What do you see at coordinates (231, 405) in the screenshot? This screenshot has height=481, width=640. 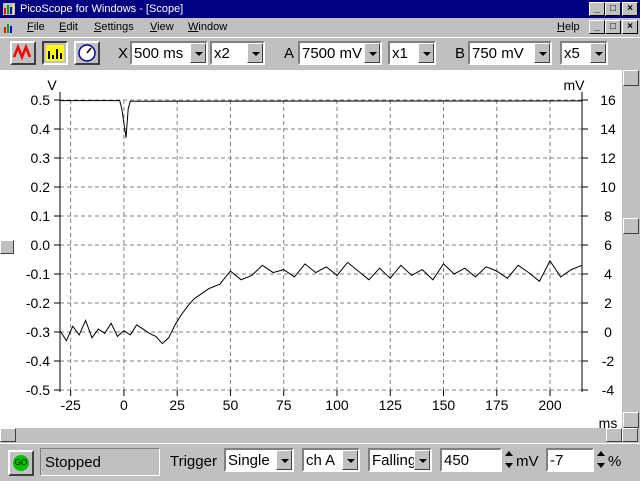 I see `x-tick-label: 50` at bounding box center [231, 405].